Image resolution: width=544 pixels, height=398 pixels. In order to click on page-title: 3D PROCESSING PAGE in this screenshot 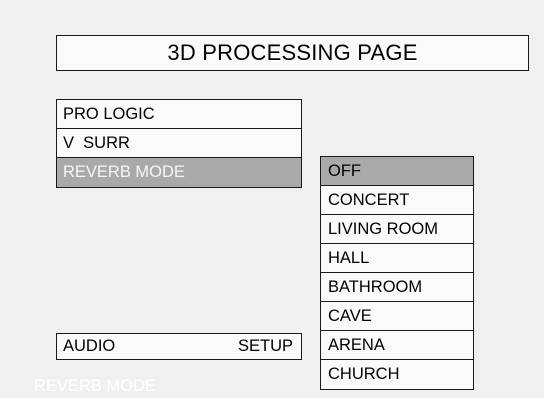, I will do `click(292, 53)`.